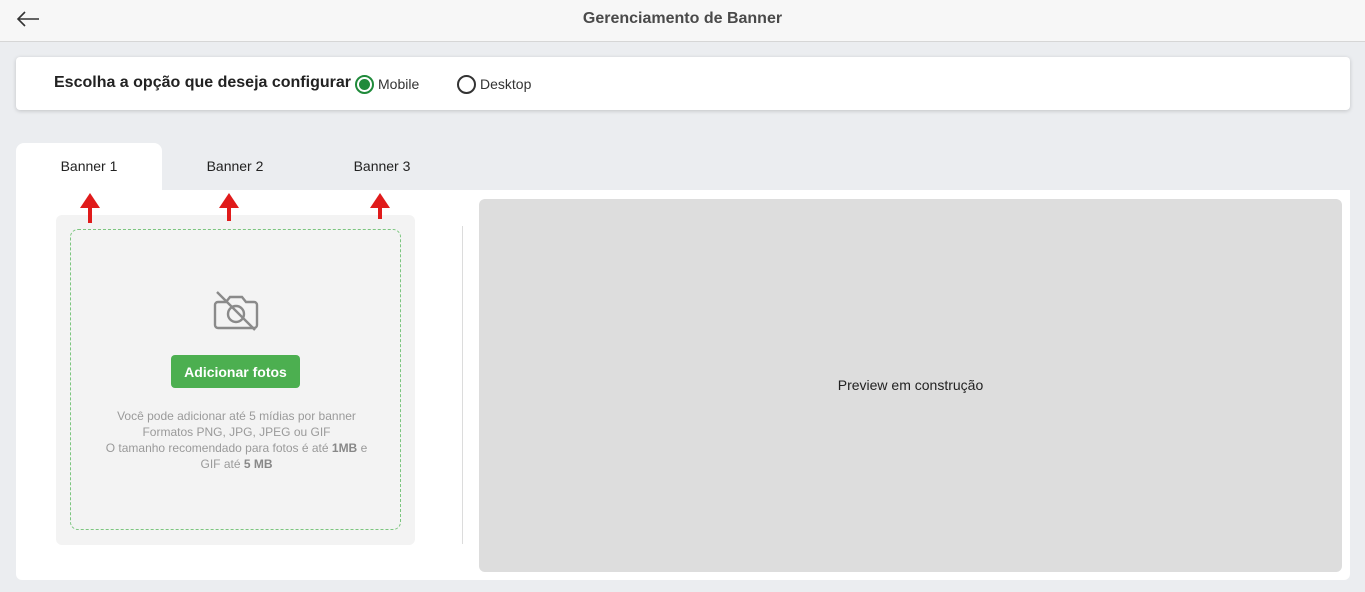 Image resolution: width=1365 pixels, height=592 pixels. What do you see at coordinates (236, 464) in the screenshot?
I see `info-line-4: GIF até 5 MB` at bounding box center [236, 464].